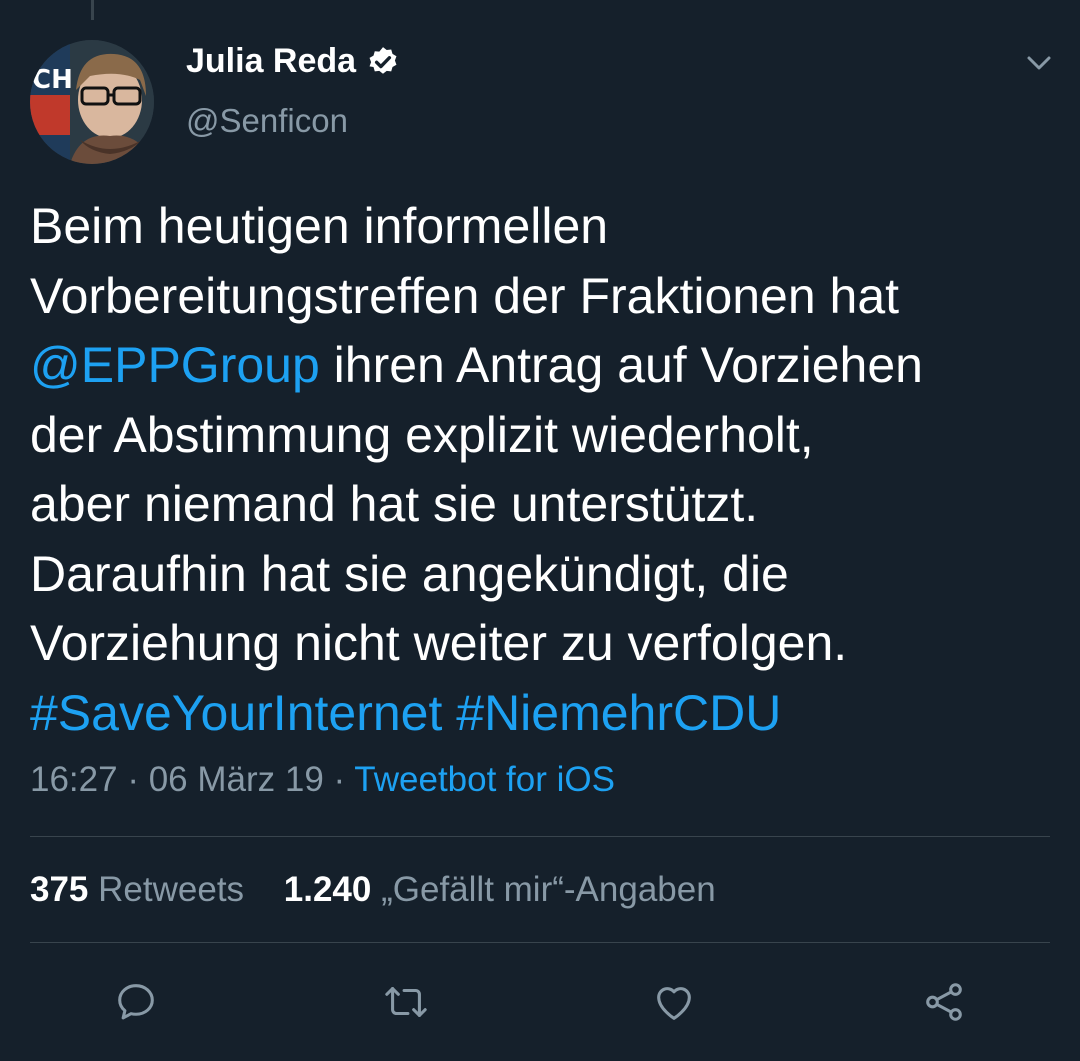 This screenshot has width=1080, height=1061. I want to click on avatar-image: CH, so click(92, 102).